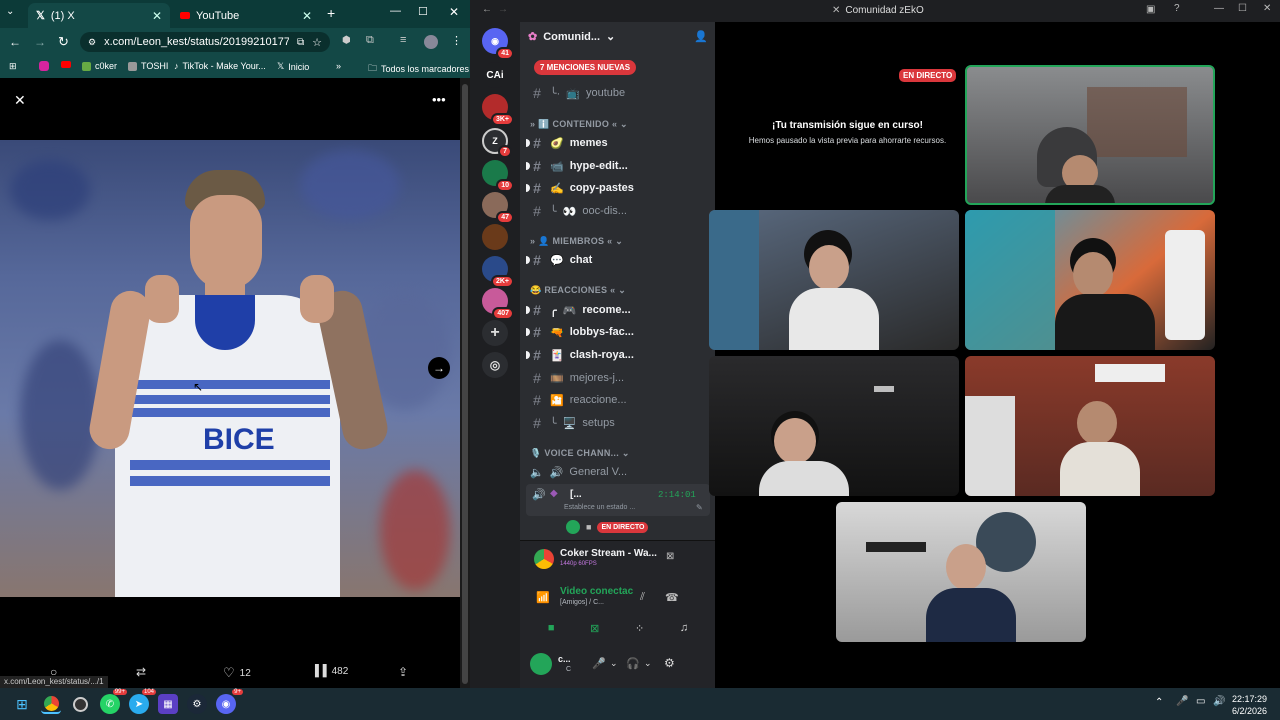  What do you see at coordinates (197, 704) in the screenshot?
I see `taskbar-steam: ⚙` at bounding box center [197, 704].